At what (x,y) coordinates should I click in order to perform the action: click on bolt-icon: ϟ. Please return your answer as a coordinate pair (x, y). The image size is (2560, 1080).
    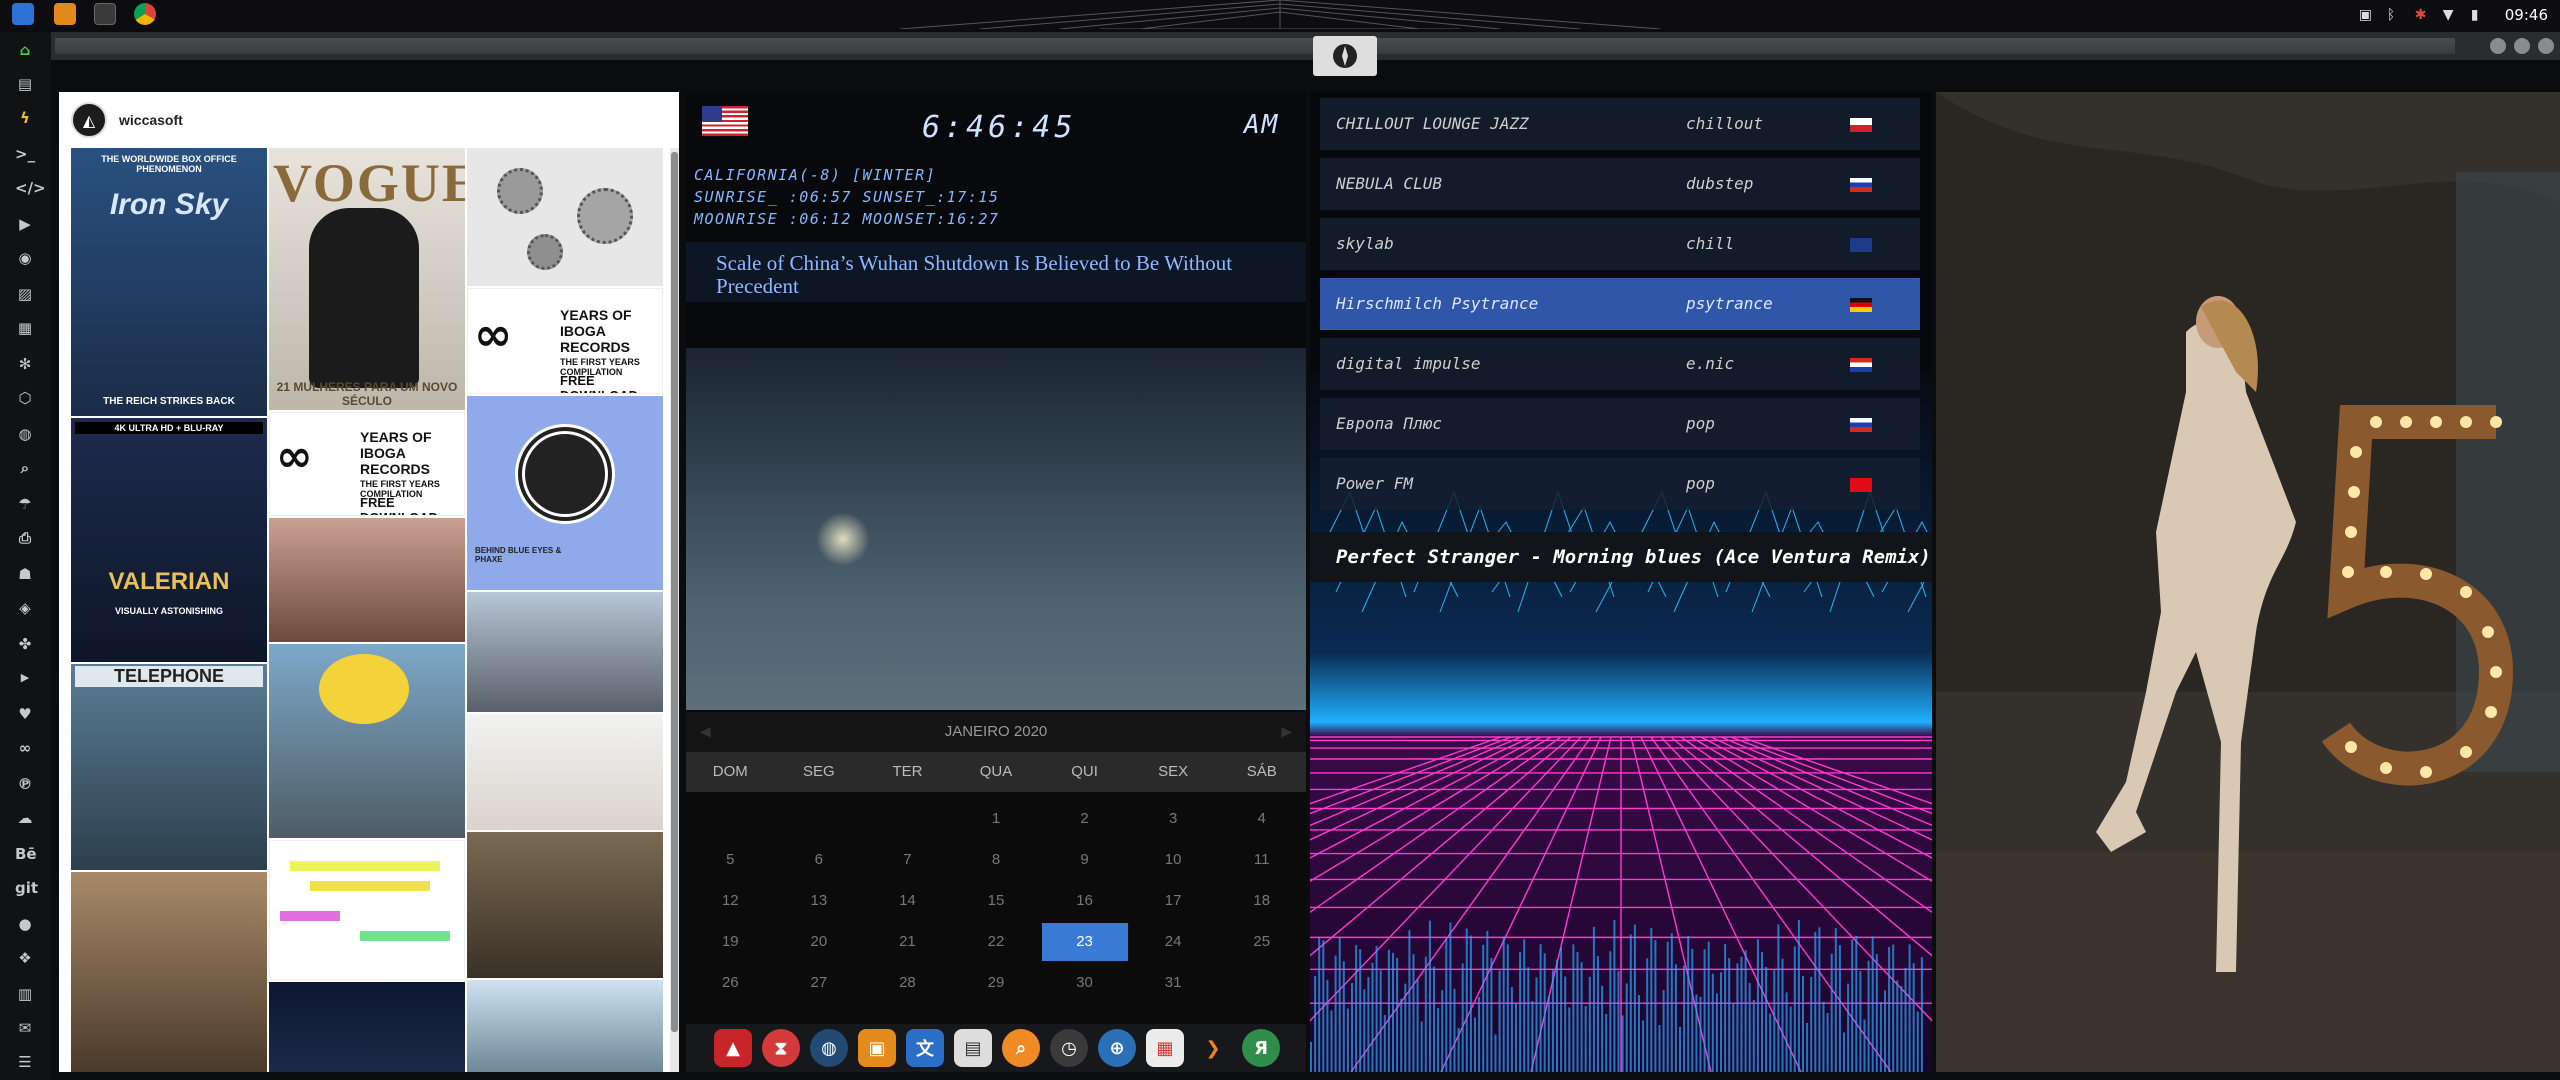
    Looking at the image, I should click on (25, 118).